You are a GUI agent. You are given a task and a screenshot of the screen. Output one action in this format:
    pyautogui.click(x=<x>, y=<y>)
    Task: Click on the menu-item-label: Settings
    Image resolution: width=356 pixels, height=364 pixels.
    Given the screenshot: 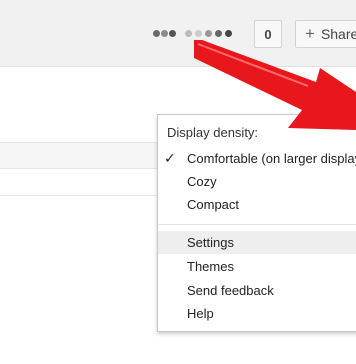 What is the action you would take?
    pyautogui.click(x=210, y=242)
    